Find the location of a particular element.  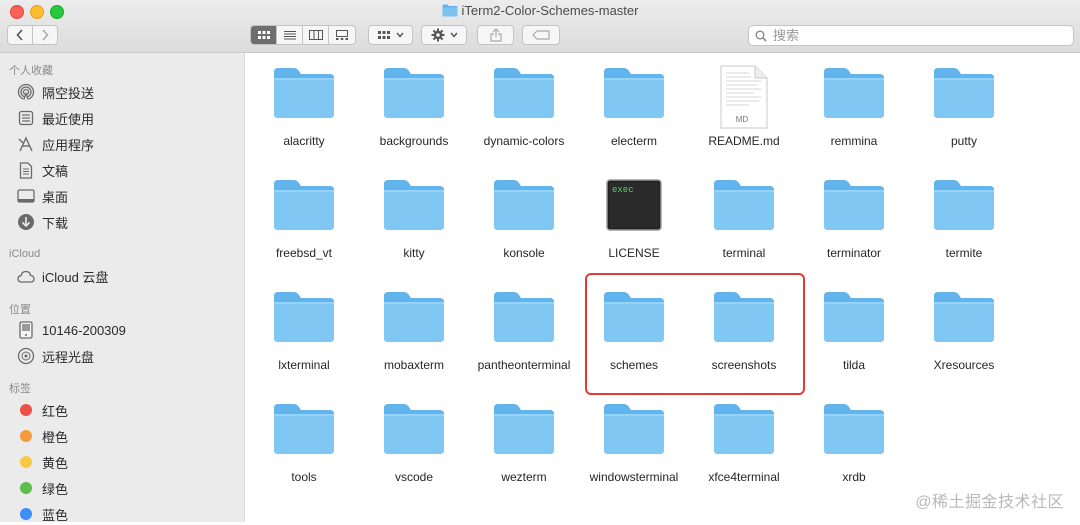

group-by-button is located at coordinates (390, 35).